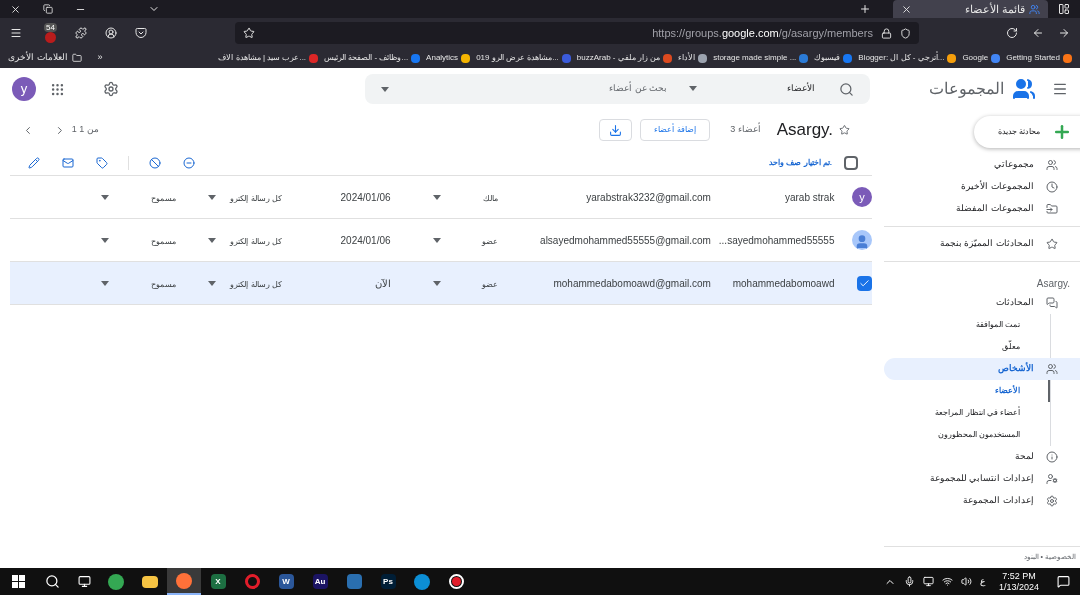 This screenshot has width=1080, height=595. Describe the element at coordinates (164, 284) in the screenshot. I see `posting-value: مسموح` at that location.